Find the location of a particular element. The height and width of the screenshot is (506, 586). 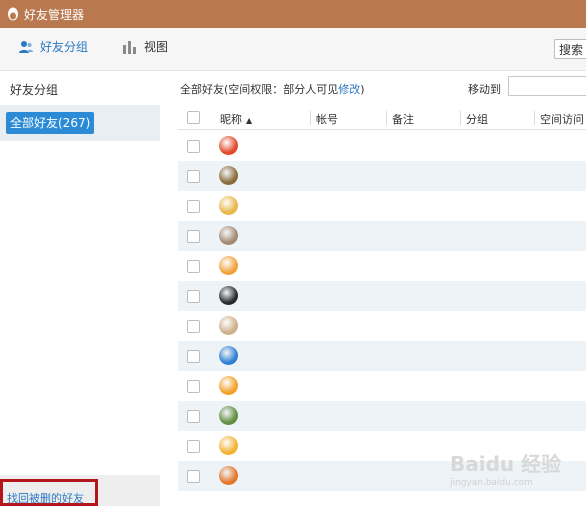

friends-info-text: 全部好友(空间权限：部分人可见 is located at coordinates (259, 89).